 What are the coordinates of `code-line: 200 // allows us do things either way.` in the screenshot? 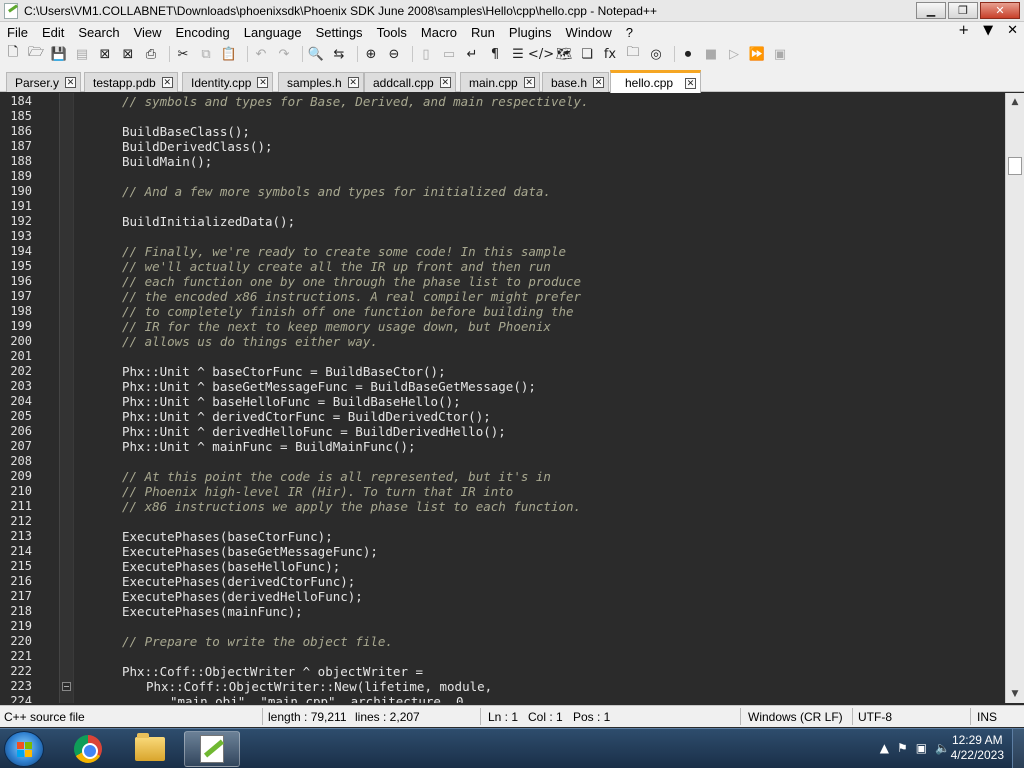 It's located at (502, 341).